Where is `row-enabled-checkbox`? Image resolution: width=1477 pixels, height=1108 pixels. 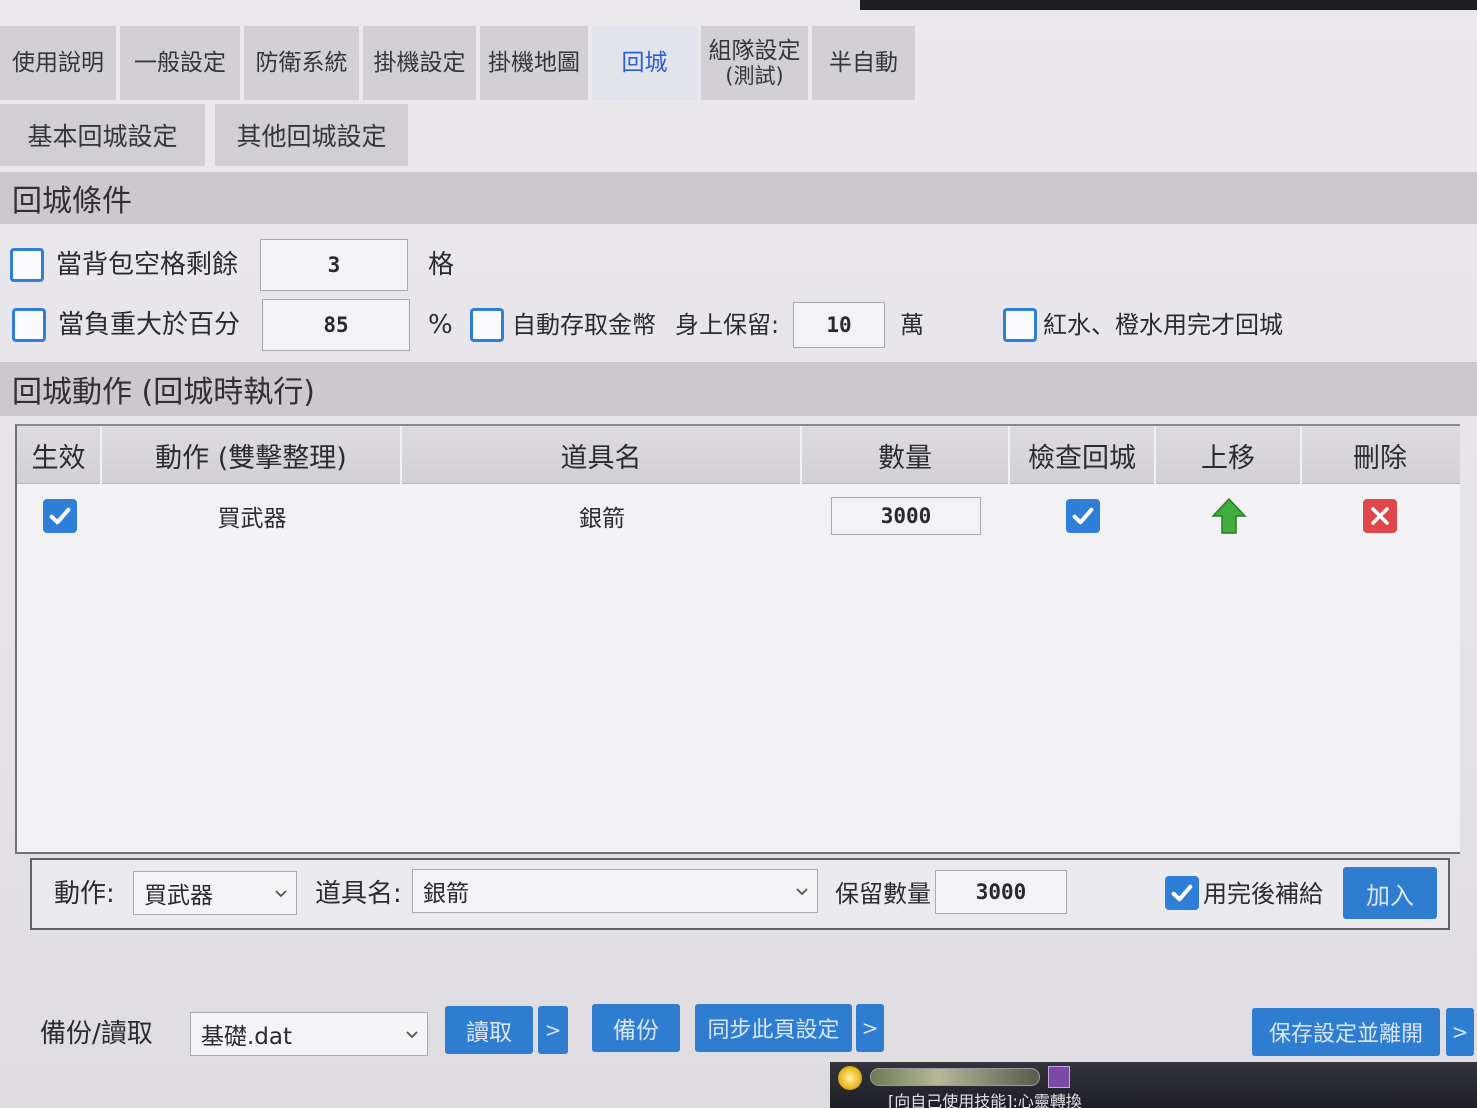 row-enabled-checkbox is located at coordinates (59, 516).